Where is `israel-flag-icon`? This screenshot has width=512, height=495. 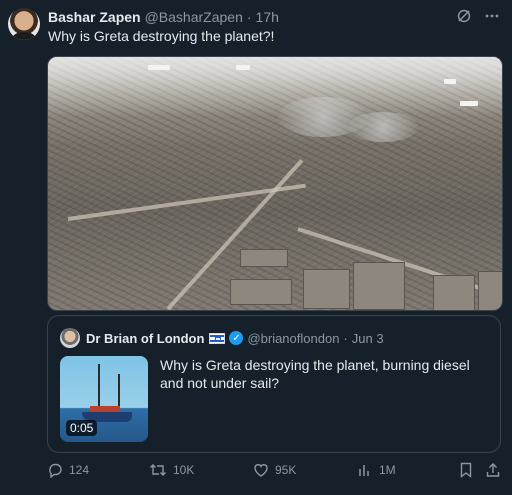
israel-flag-icon is located at coordinates (217, 338).